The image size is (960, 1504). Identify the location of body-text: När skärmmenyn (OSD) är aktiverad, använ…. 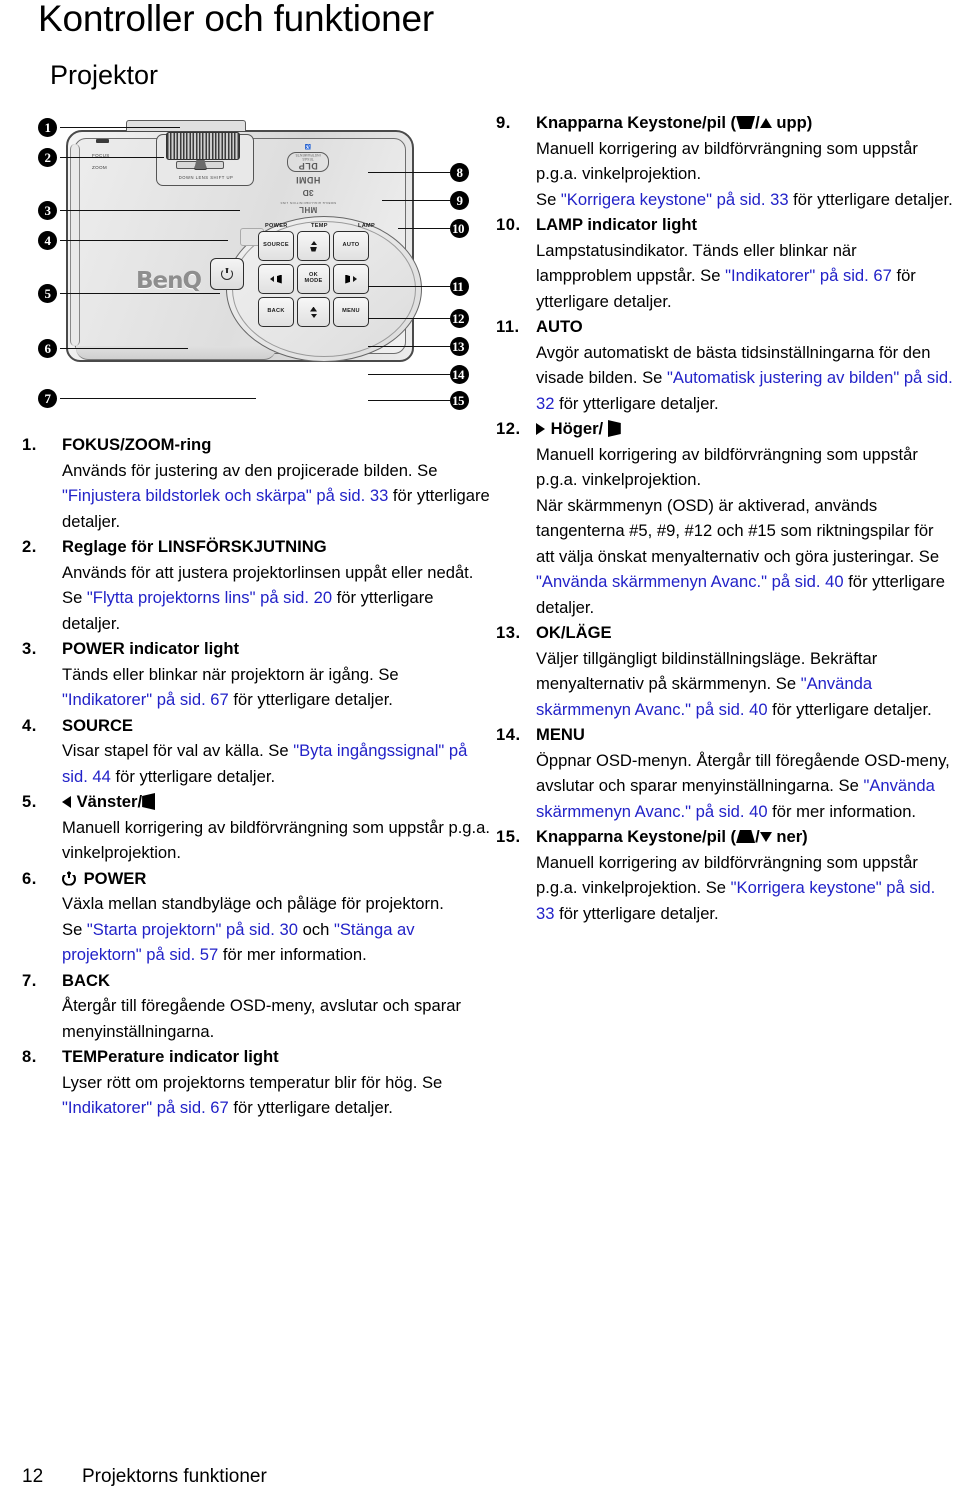
(738, 530).